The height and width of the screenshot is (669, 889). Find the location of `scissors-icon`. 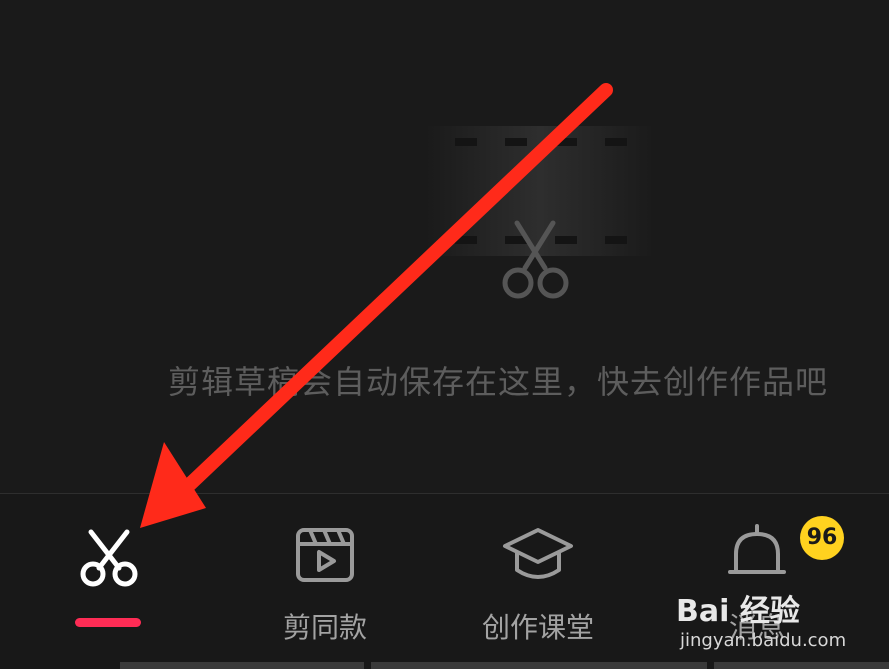

scissors-icon is located at coordinates (109, 558).